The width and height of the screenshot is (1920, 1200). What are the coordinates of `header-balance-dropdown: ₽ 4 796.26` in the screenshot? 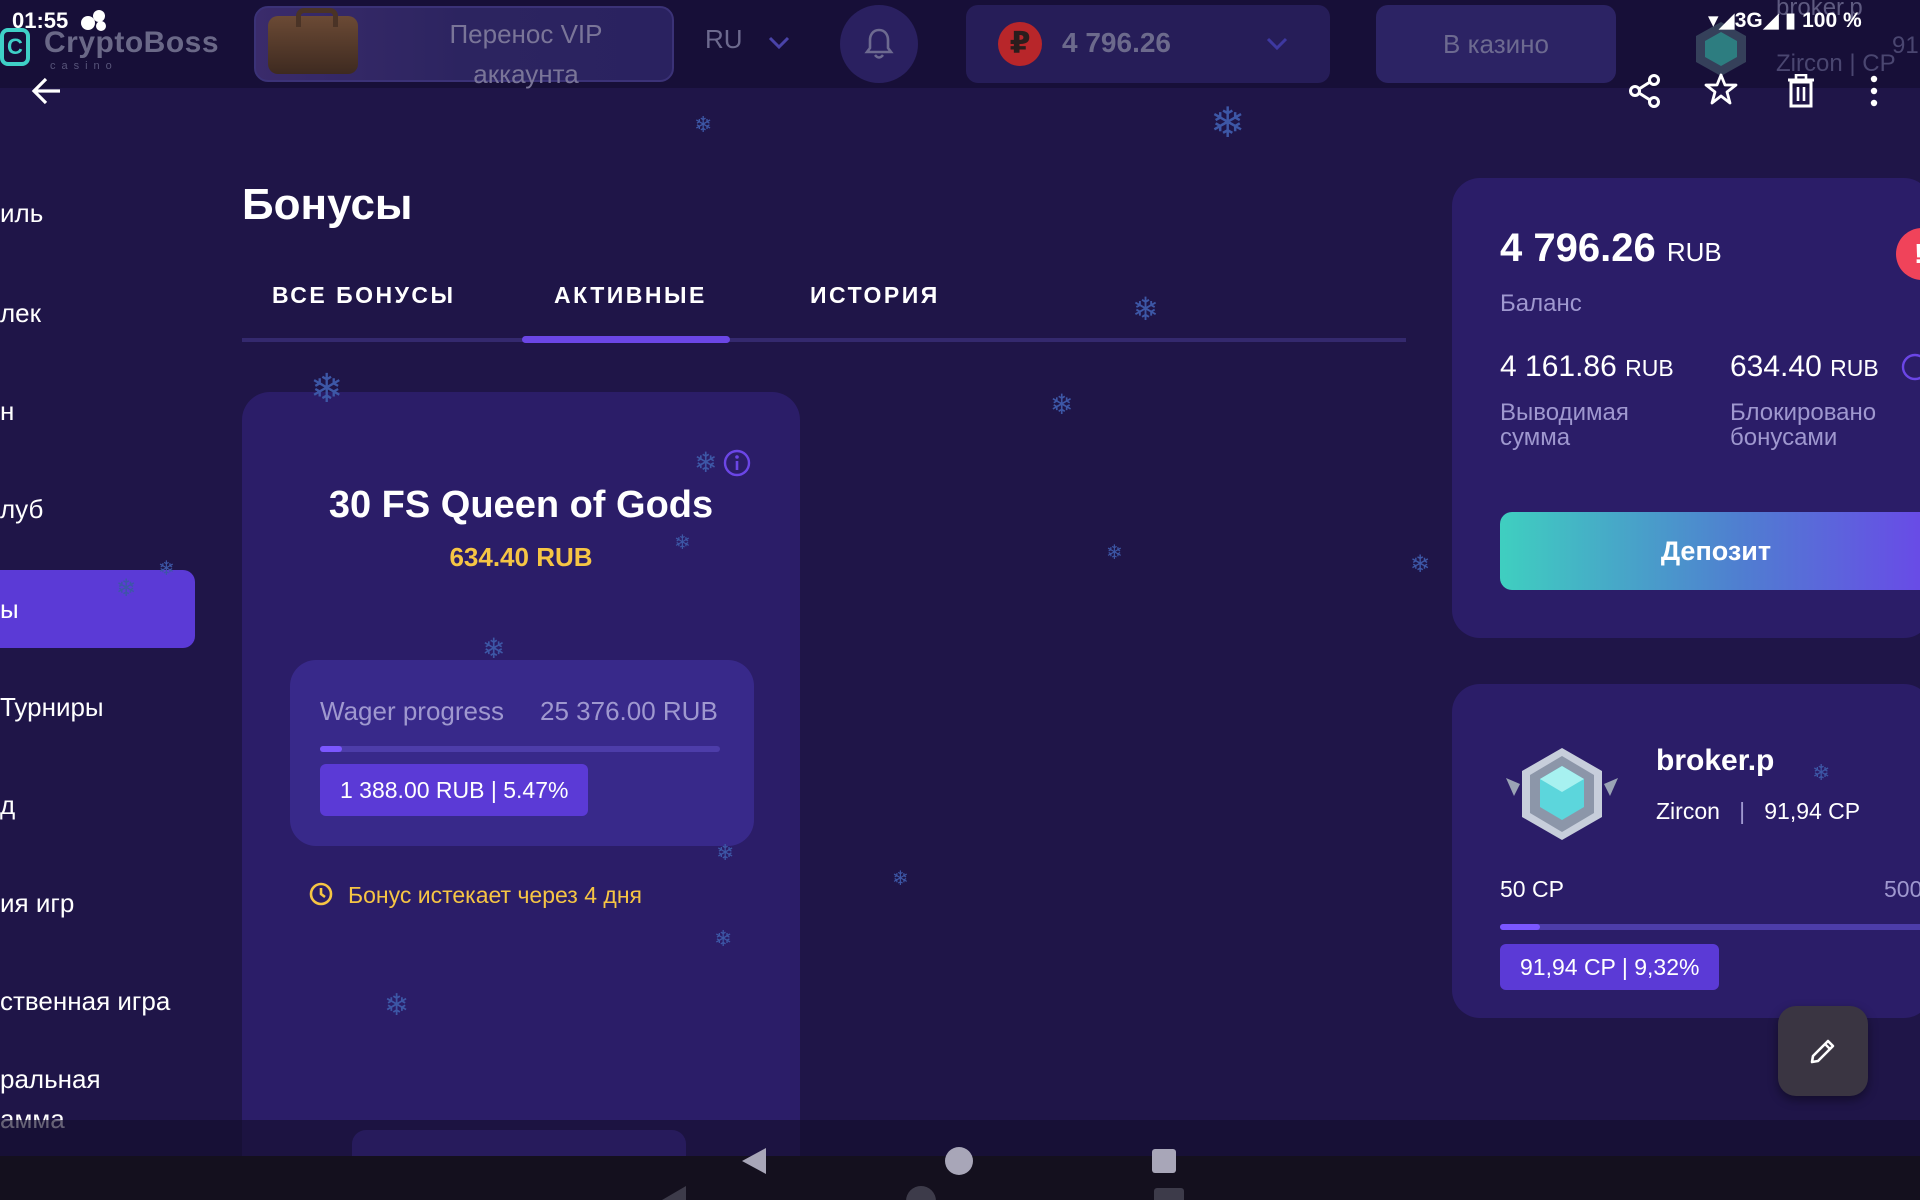 It's located at (1148, 44).